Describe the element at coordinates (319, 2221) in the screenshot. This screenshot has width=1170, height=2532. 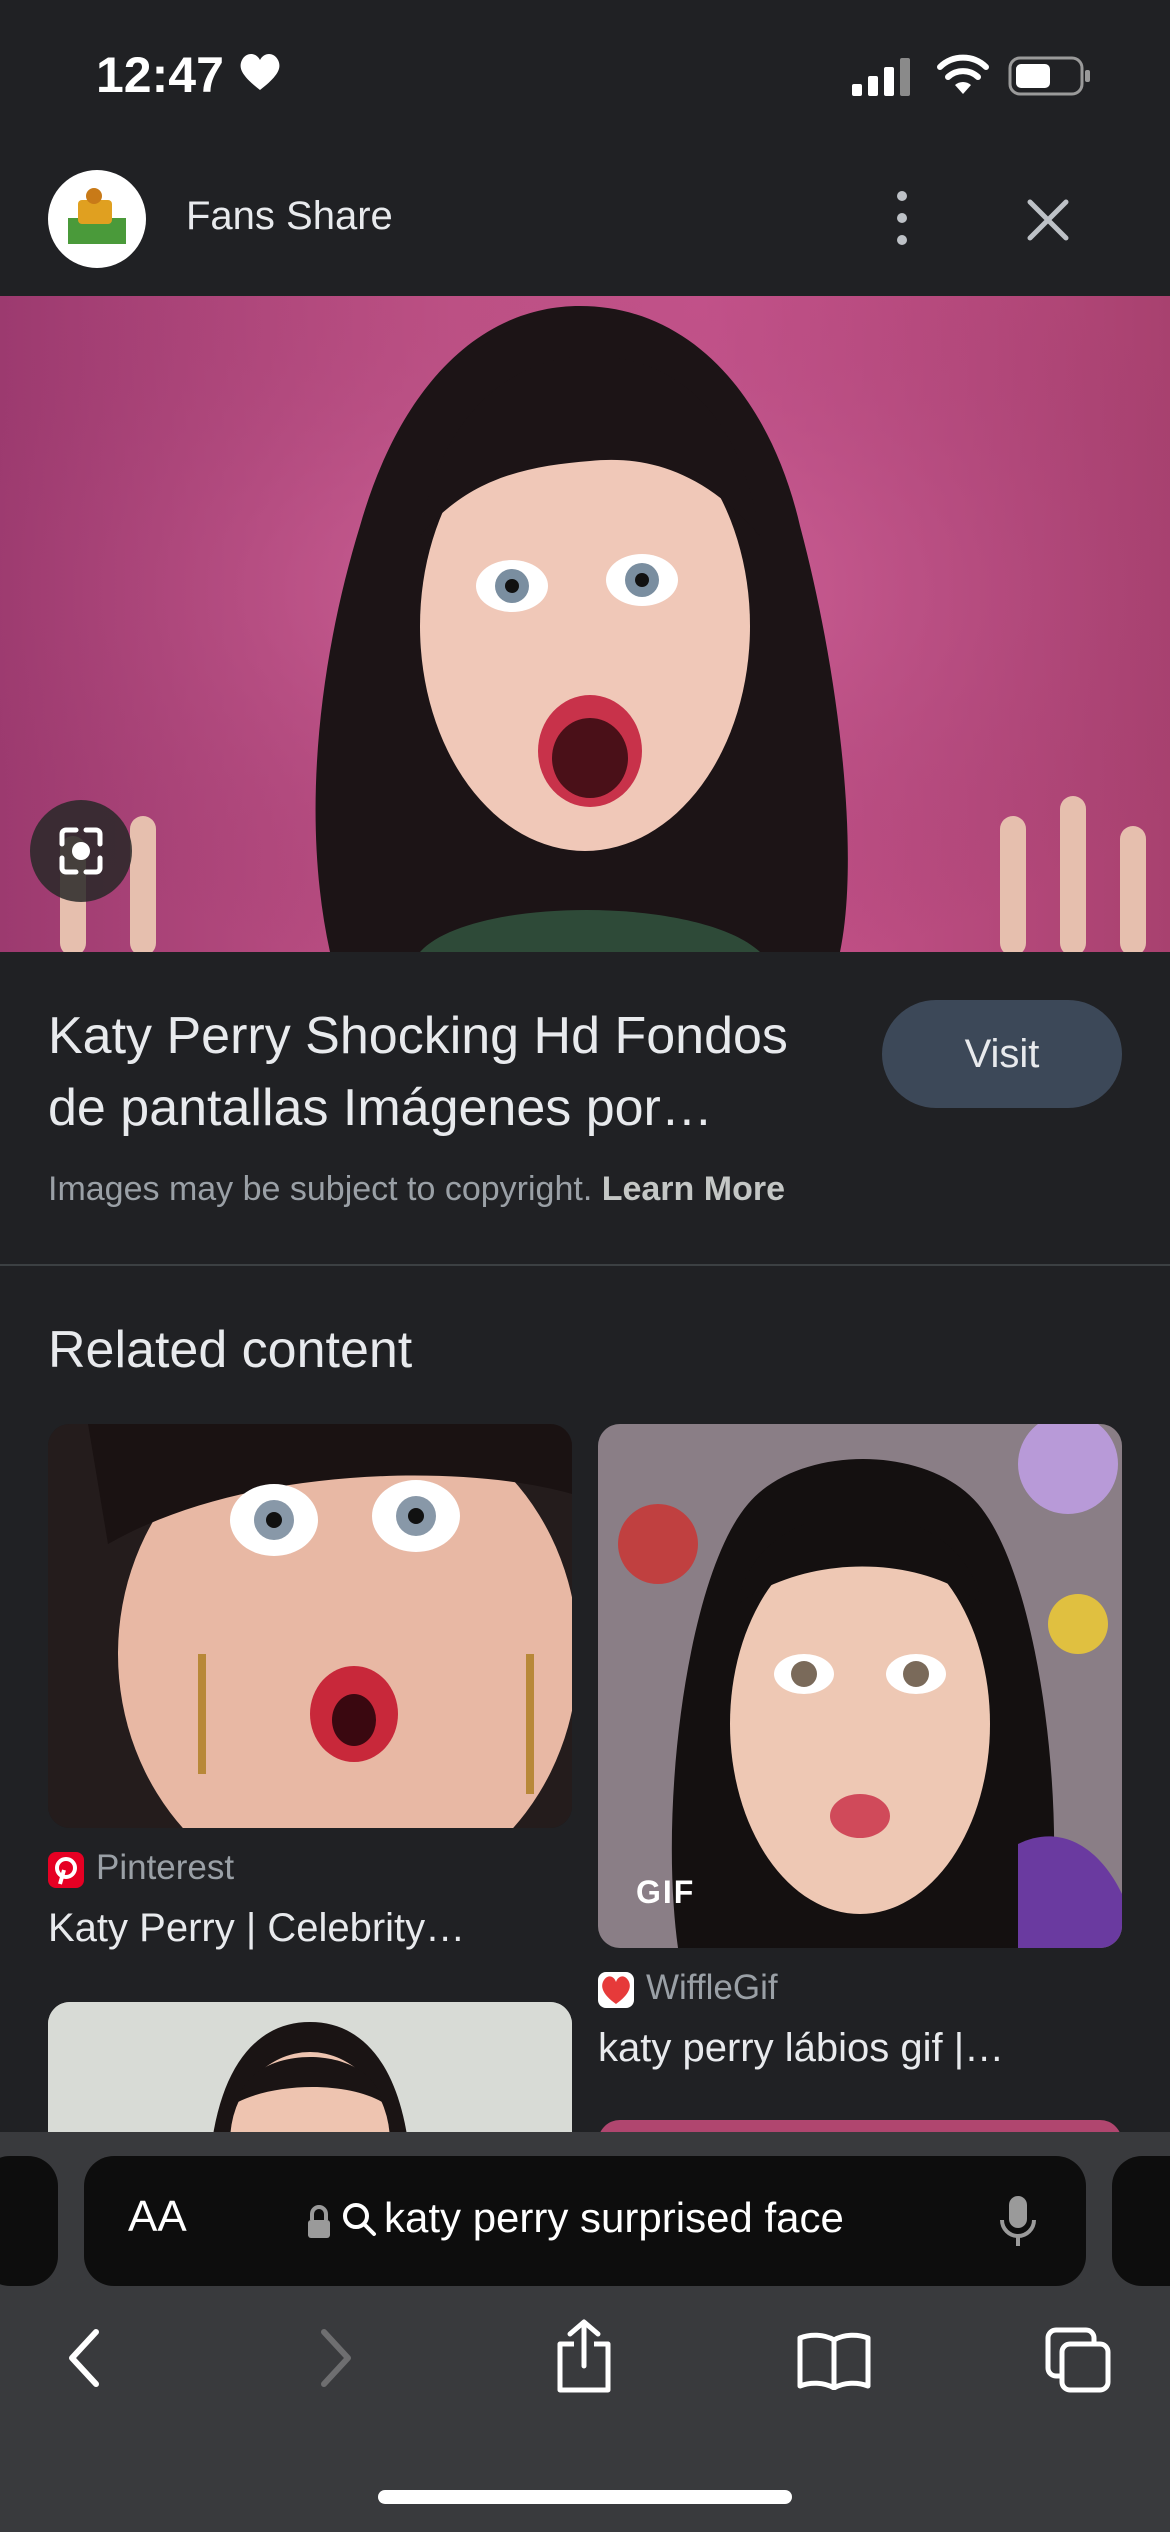
I see `lock-icon` at that location.